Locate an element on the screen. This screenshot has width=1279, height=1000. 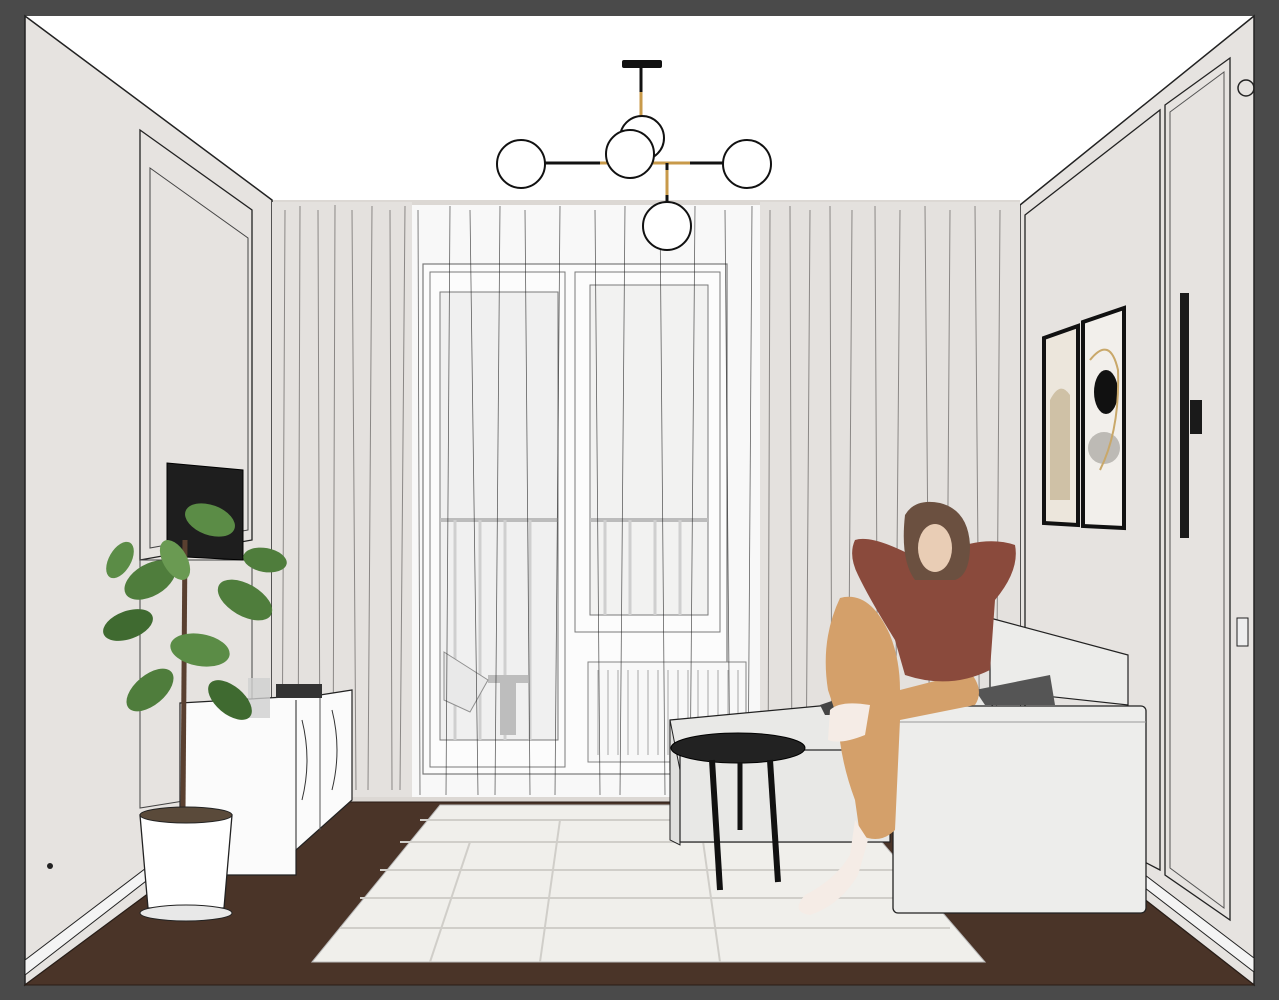
sofa-chaise-front is located at coordinates (1019, 809).